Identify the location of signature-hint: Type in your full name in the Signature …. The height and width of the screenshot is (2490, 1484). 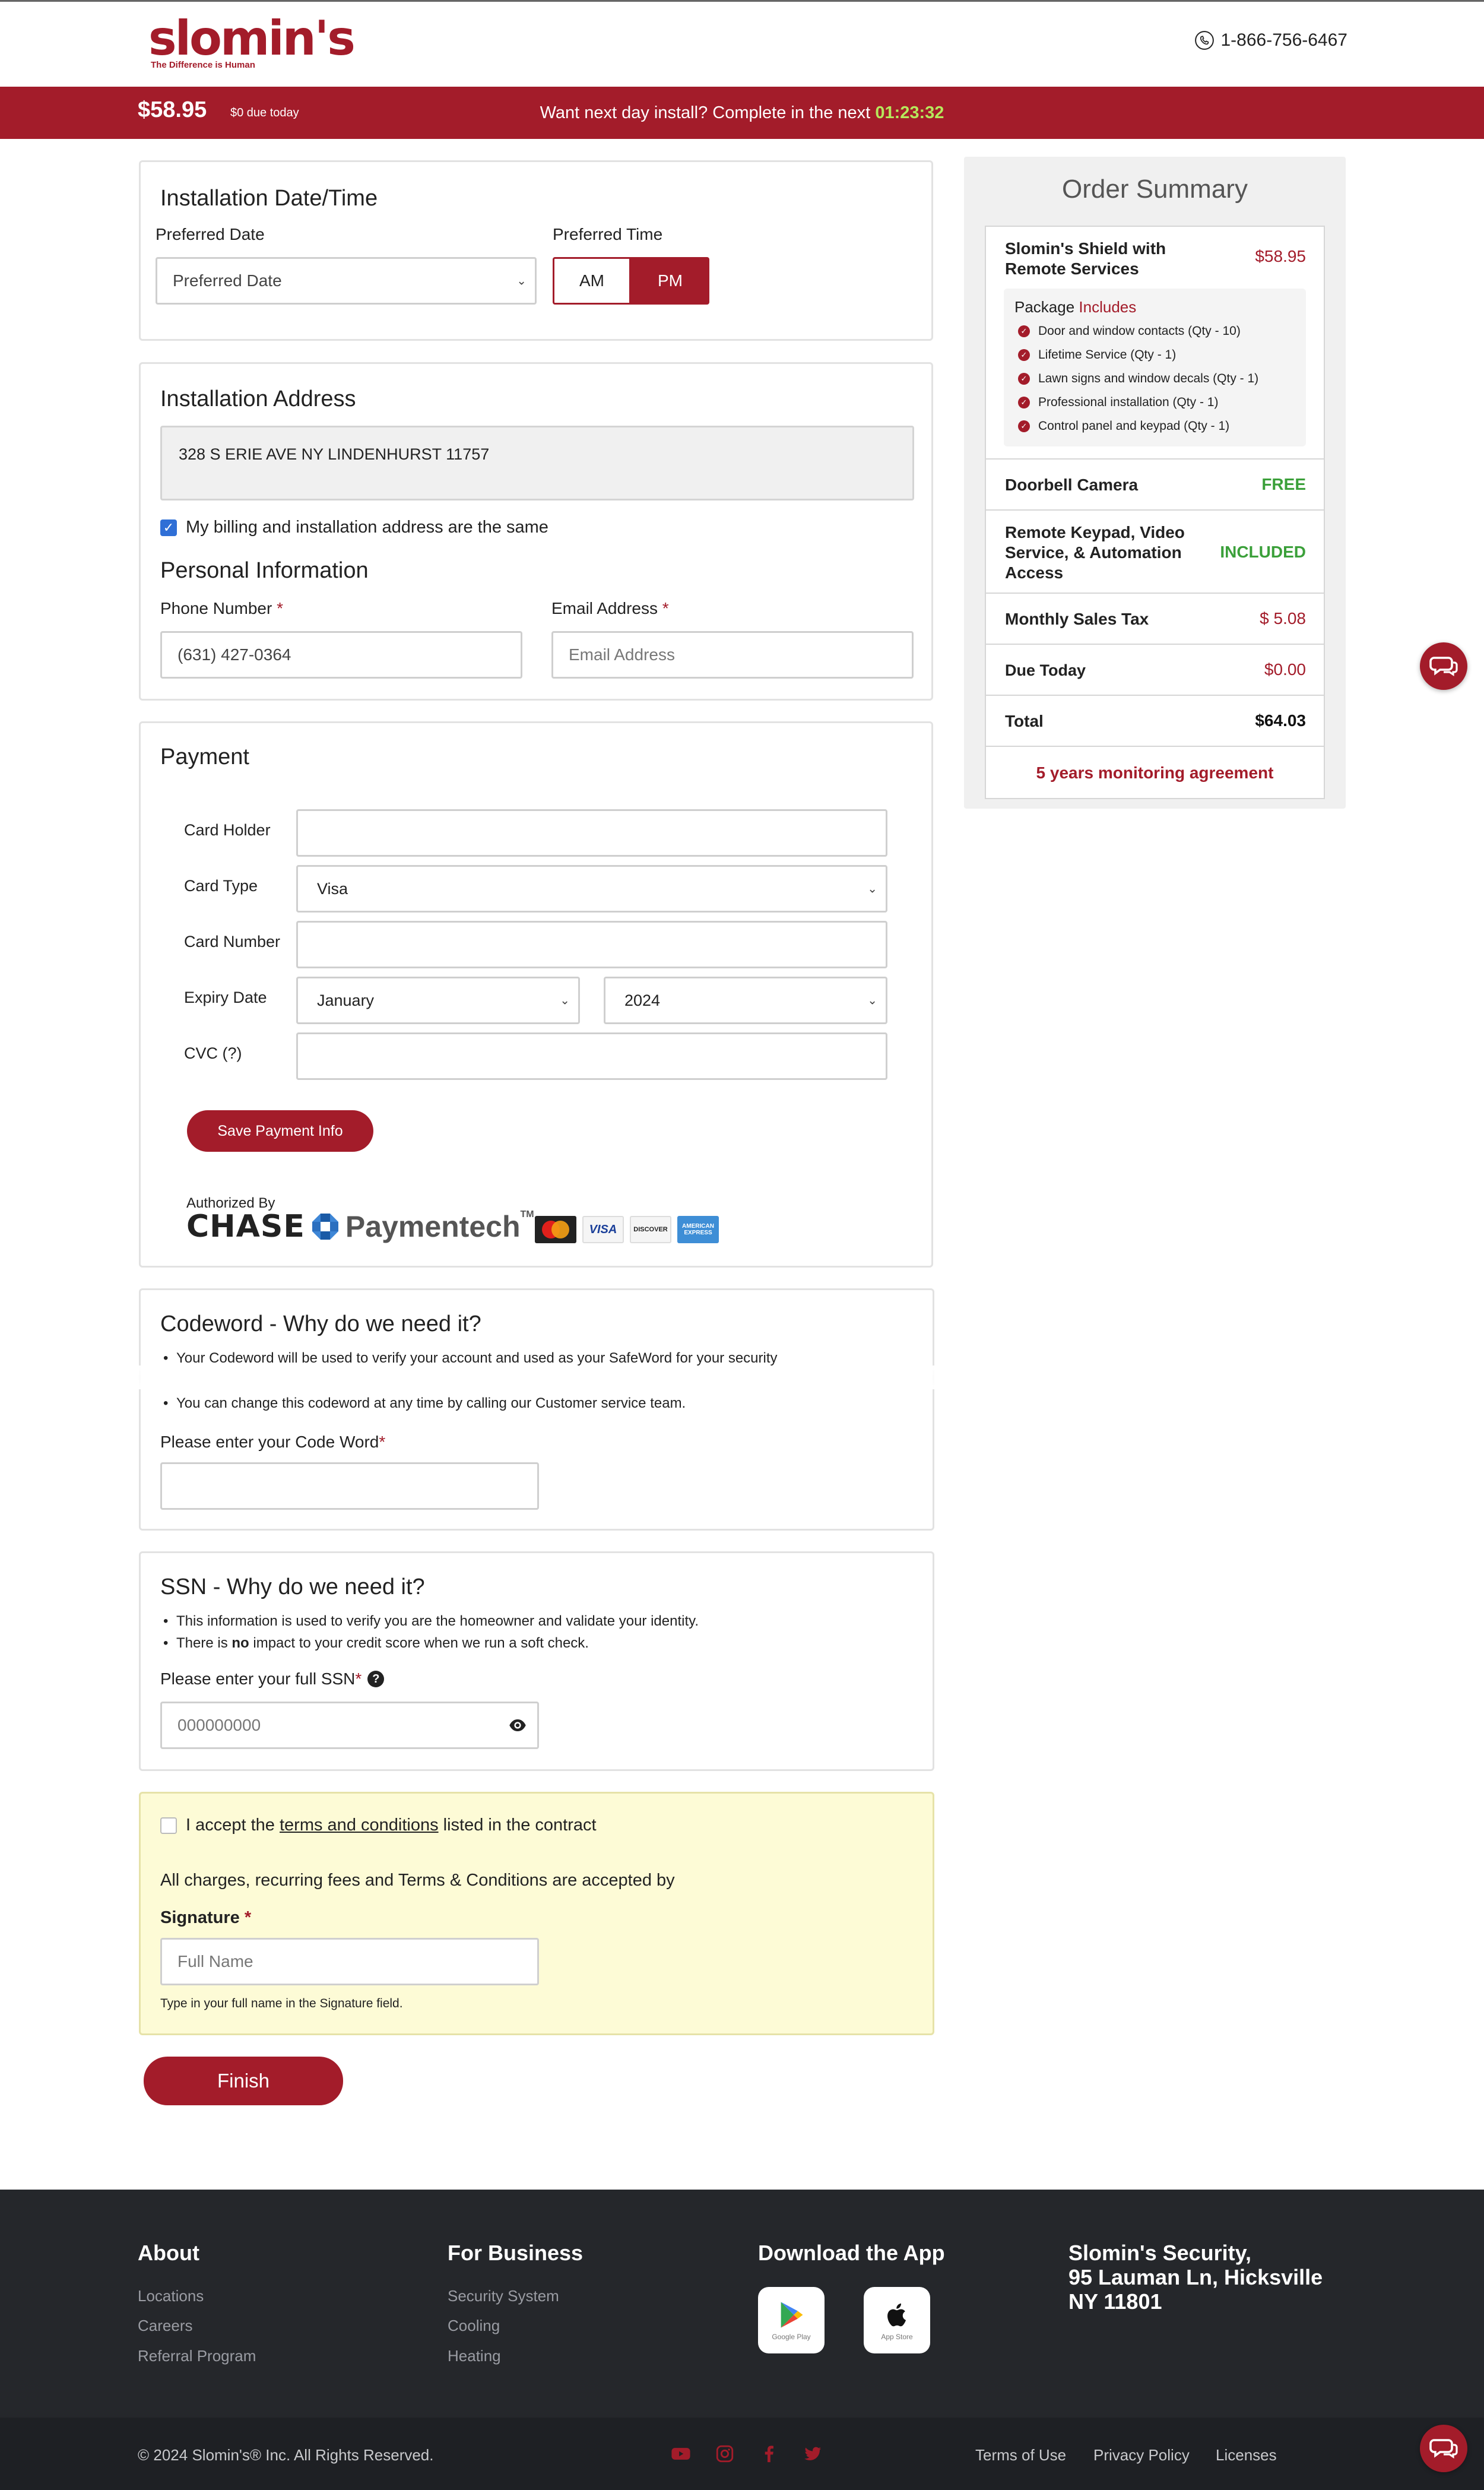
(281, 2004).